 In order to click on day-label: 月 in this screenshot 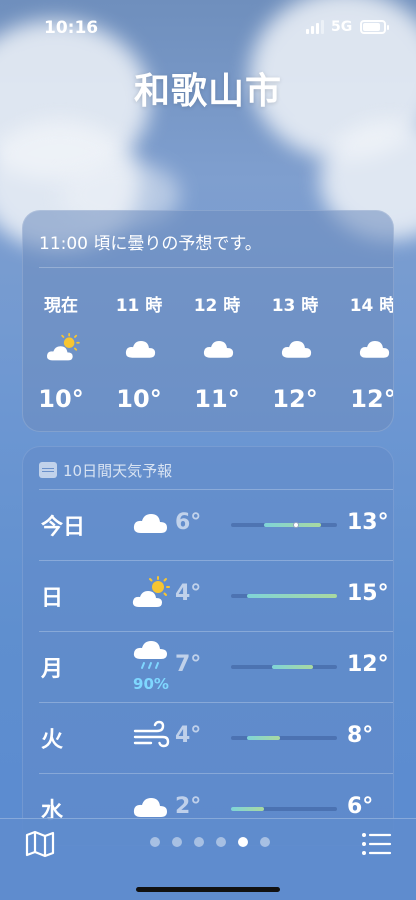, I will do `click(52, 669)`.